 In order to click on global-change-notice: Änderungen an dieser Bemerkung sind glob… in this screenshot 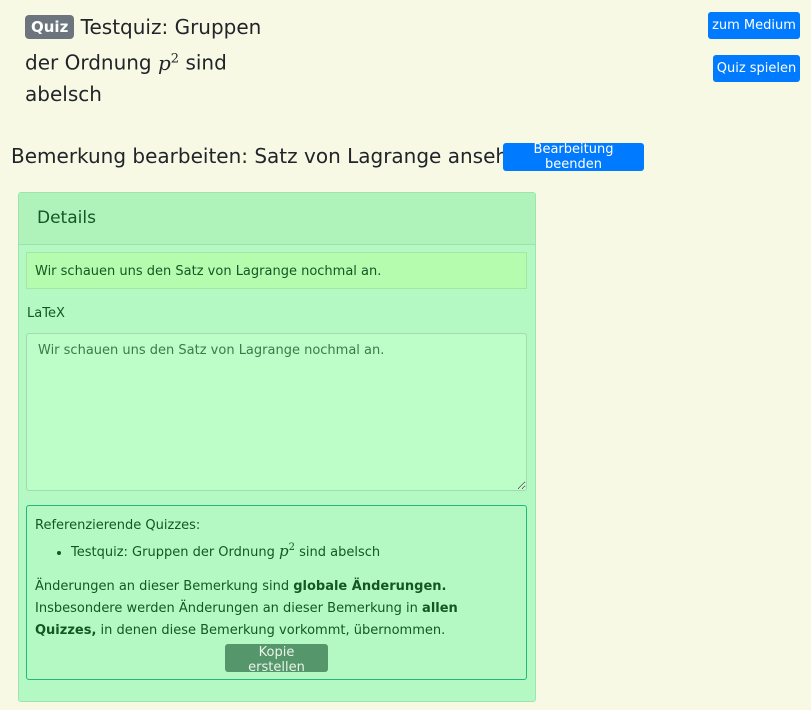, I will do `click(246, 608)`.